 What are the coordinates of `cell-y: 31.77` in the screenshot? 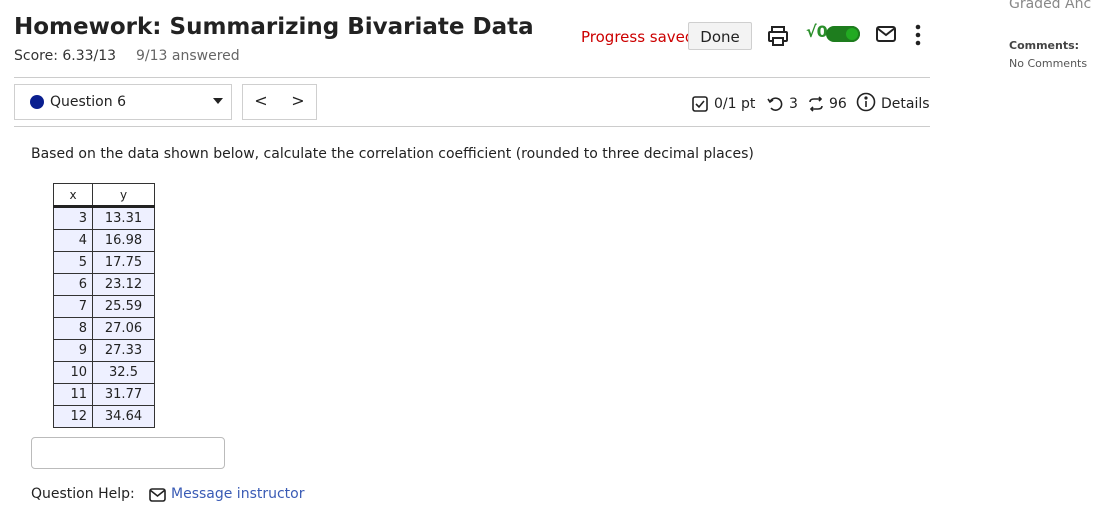 It's located at (123, 394).